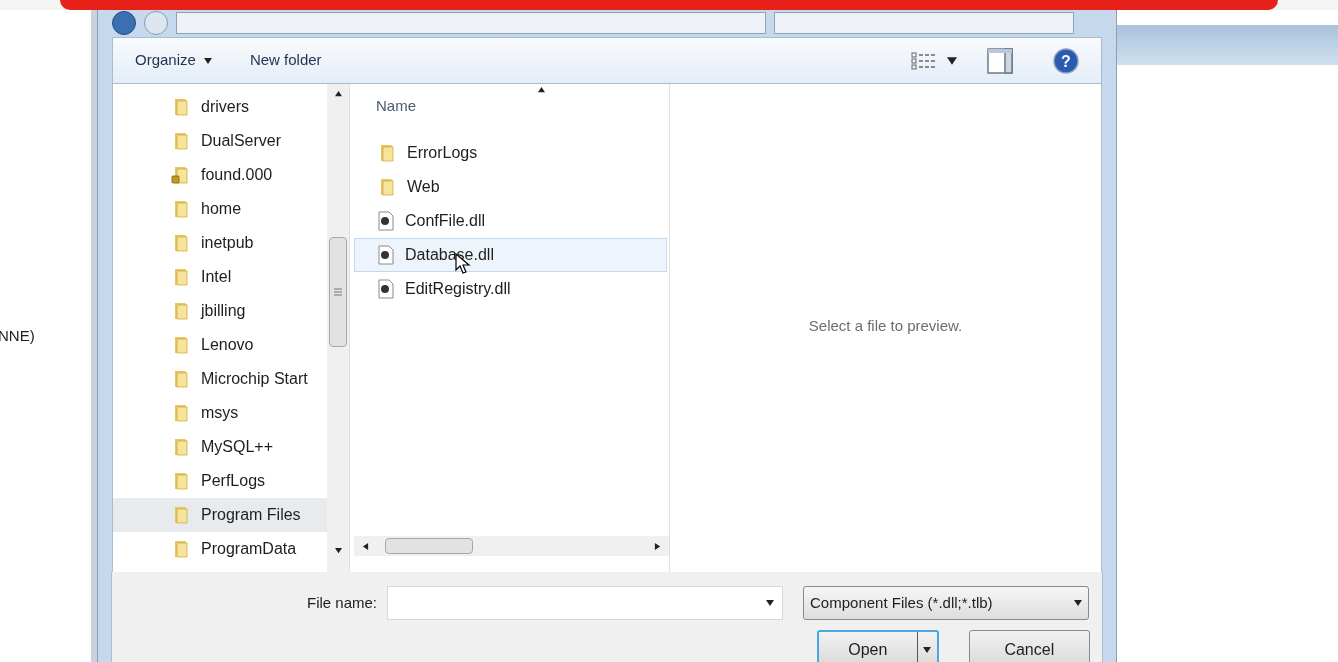 Image resolution: width=1338 pixels, height=662 pixels. Describe the element at coordinates (541, 89) in the screenshot. I see `sort-caret-icon` at that location.